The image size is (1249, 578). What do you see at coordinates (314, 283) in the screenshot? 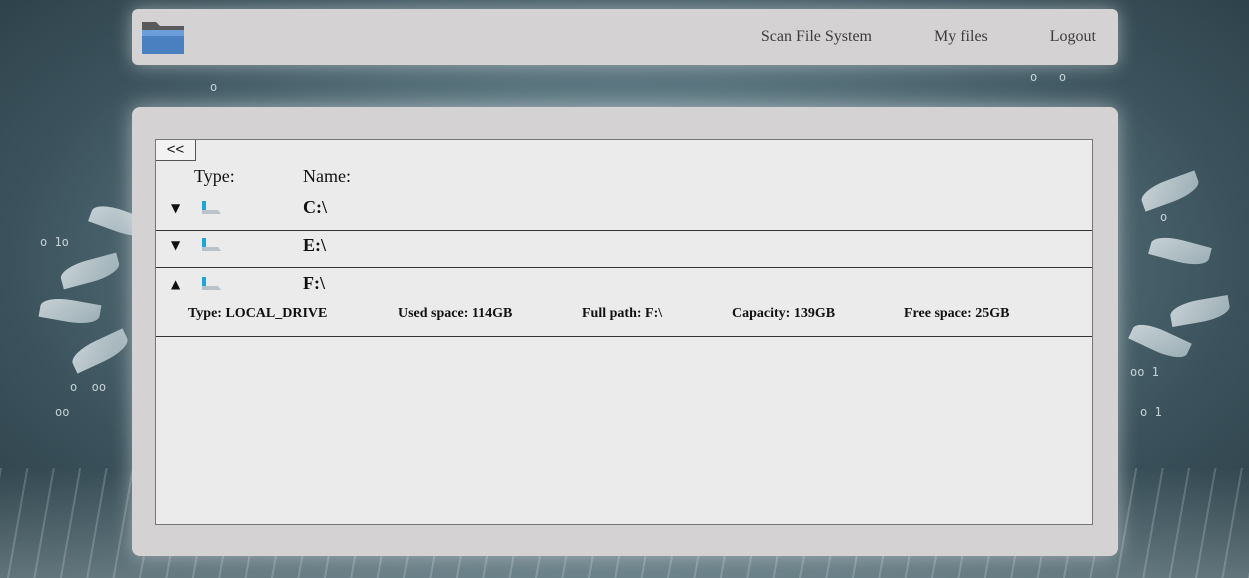
I see `drive-name: F:\` at bounding box center [314, 283].